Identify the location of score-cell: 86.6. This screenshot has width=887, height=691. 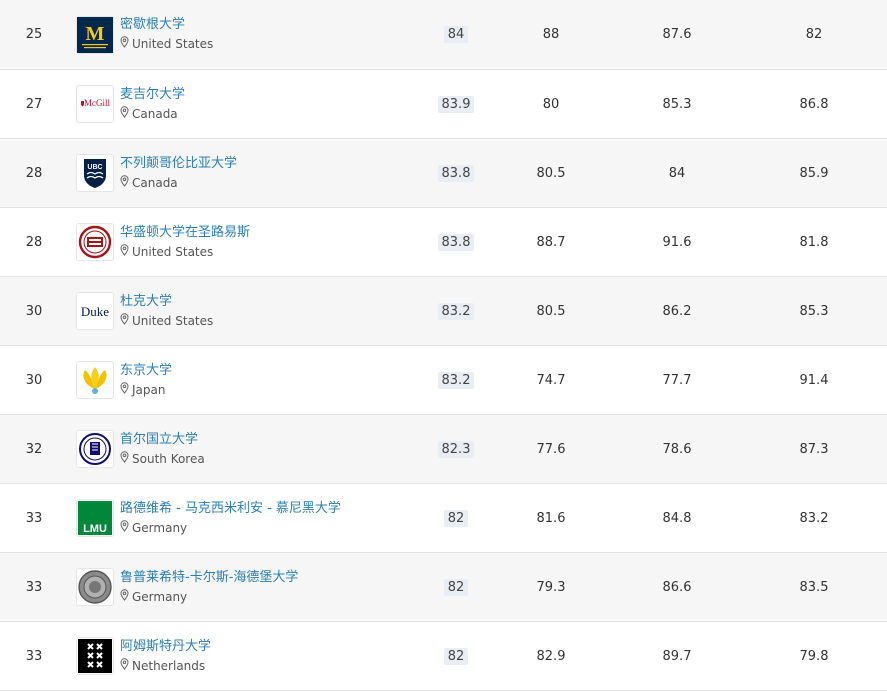
(677, 587).